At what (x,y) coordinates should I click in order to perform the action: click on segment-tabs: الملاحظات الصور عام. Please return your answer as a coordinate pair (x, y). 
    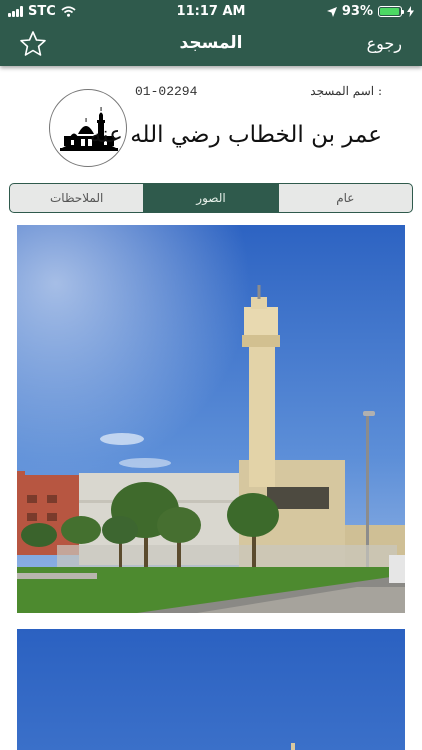
    Looking at the image, I should click on (211, 198).